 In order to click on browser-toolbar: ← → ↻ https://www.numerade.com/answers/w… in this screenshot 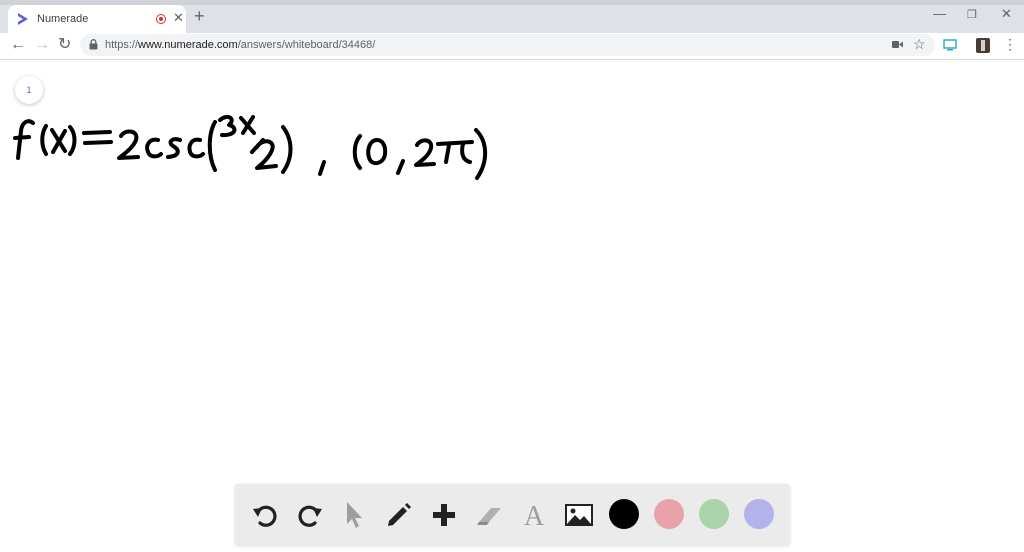, I will do `click(512, 46)`.